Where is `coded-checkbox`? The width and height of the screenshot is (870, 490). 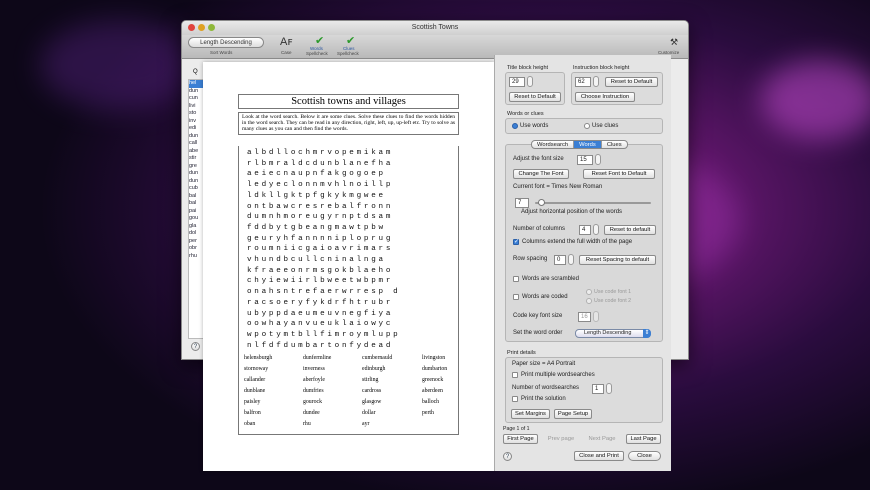
coded-checkbox is located at coordinates (516, 297).